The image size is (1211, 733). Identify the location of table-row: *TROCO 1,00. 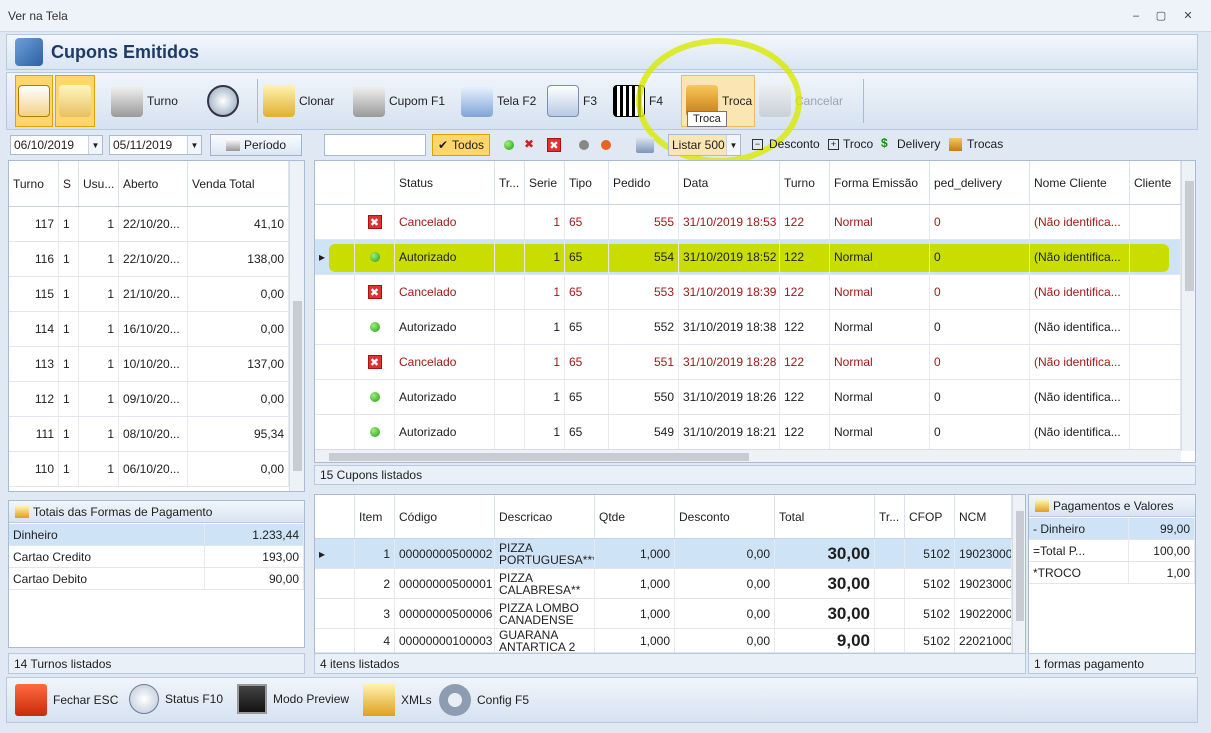
(1112, 573).